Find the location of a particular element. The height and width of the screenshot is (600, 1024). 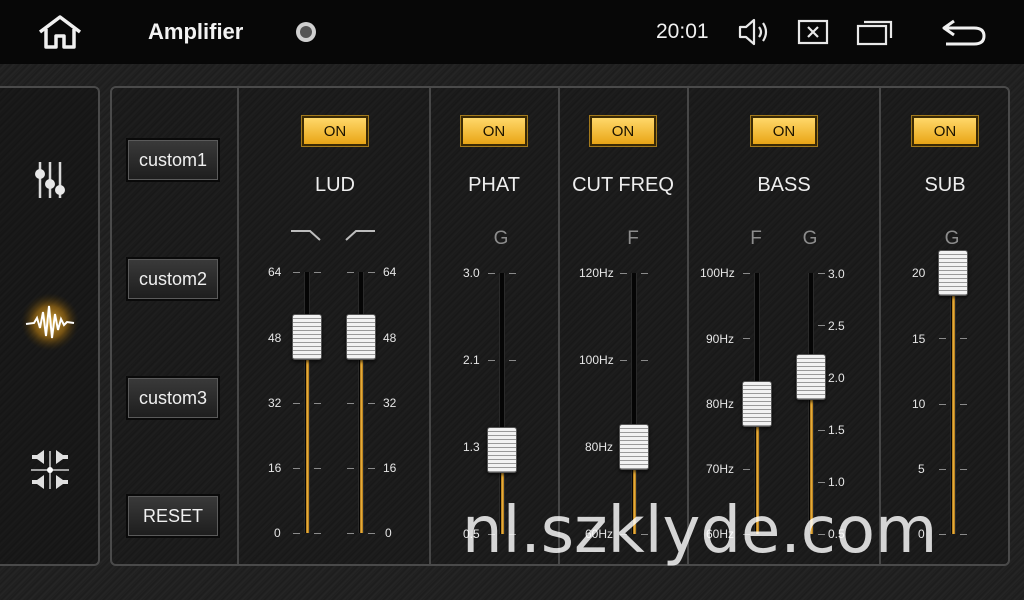

speaker-icon is located at coordinates (753, 32).